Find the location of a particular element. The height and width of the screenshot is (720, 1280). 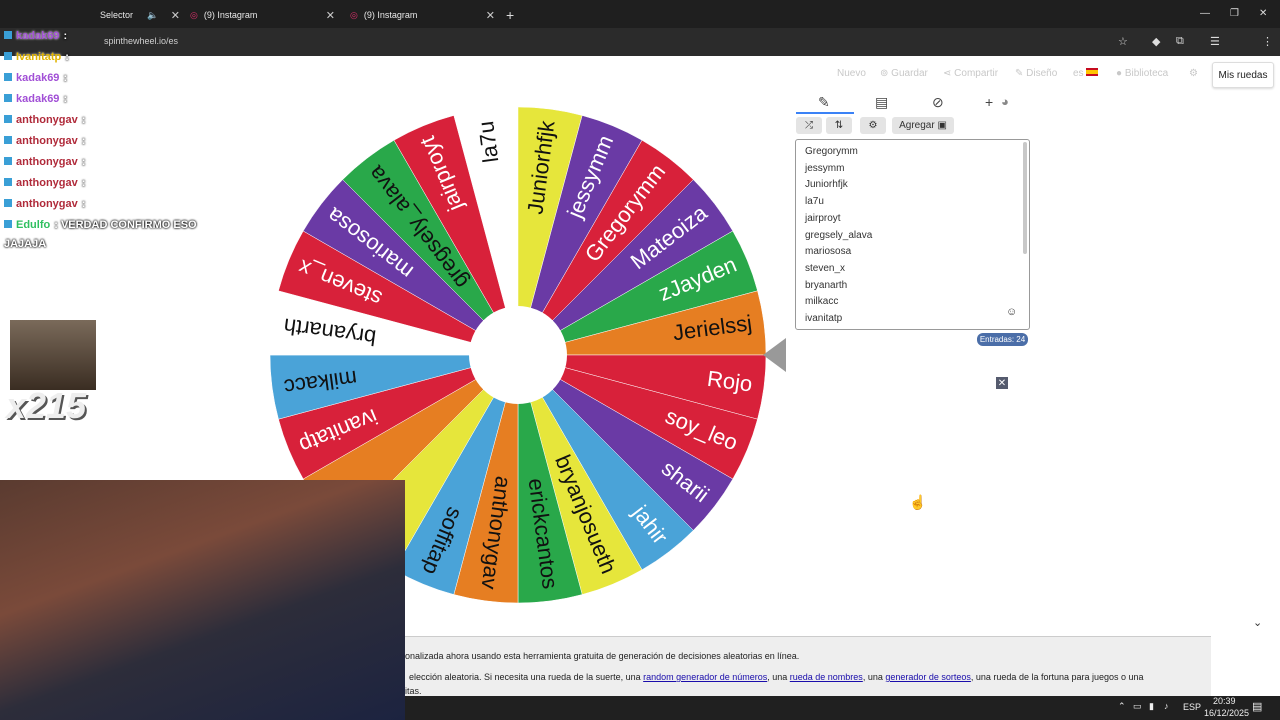

active-tab-indicator is located at coordinates (825, 113).